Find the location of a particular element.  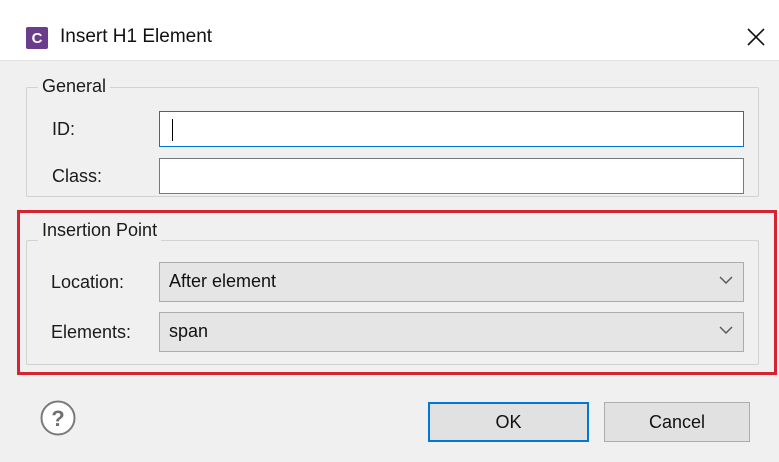

window-title: Insert H1 Element is located at coordinates (136, 36).